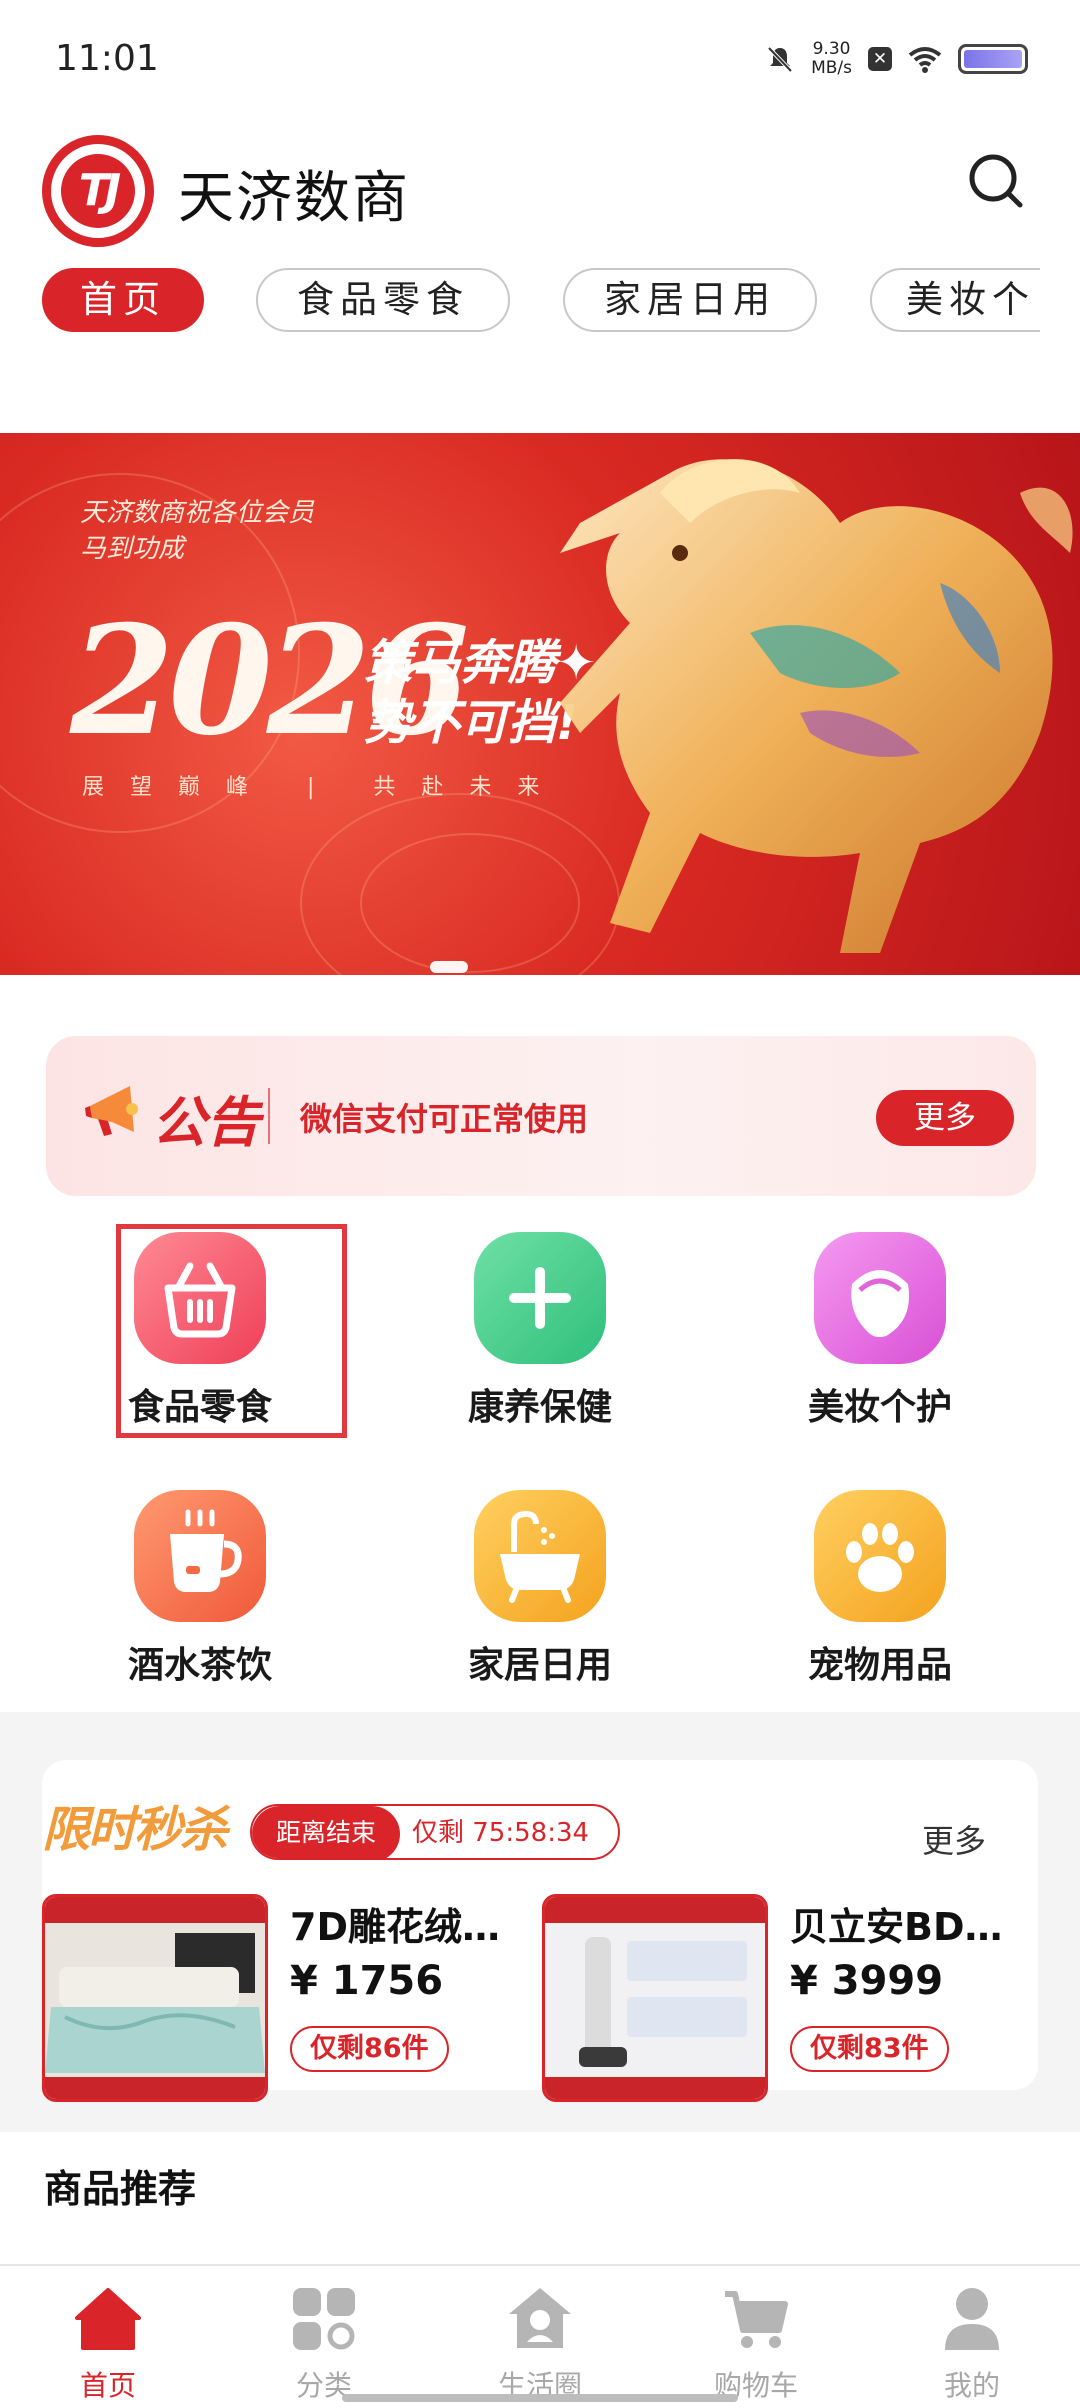 The height and width of the screenshot is (2408, 1080). Describe the element at coordinates (369, 2049) in the screenshot. I see `stock-badge: 仅剩86件` at that location.